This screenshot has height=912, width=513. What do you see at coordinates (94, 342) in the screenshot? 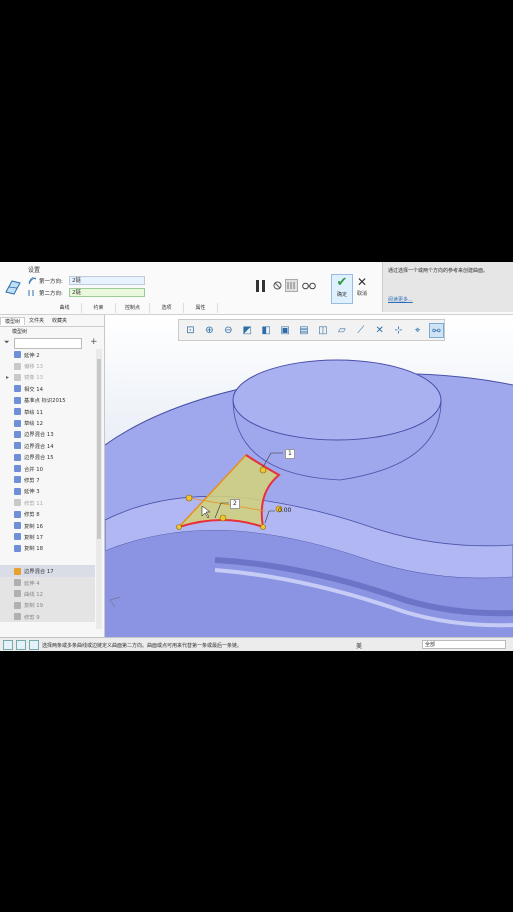
I see `add-icon: +` at bounding box center [94, 342].